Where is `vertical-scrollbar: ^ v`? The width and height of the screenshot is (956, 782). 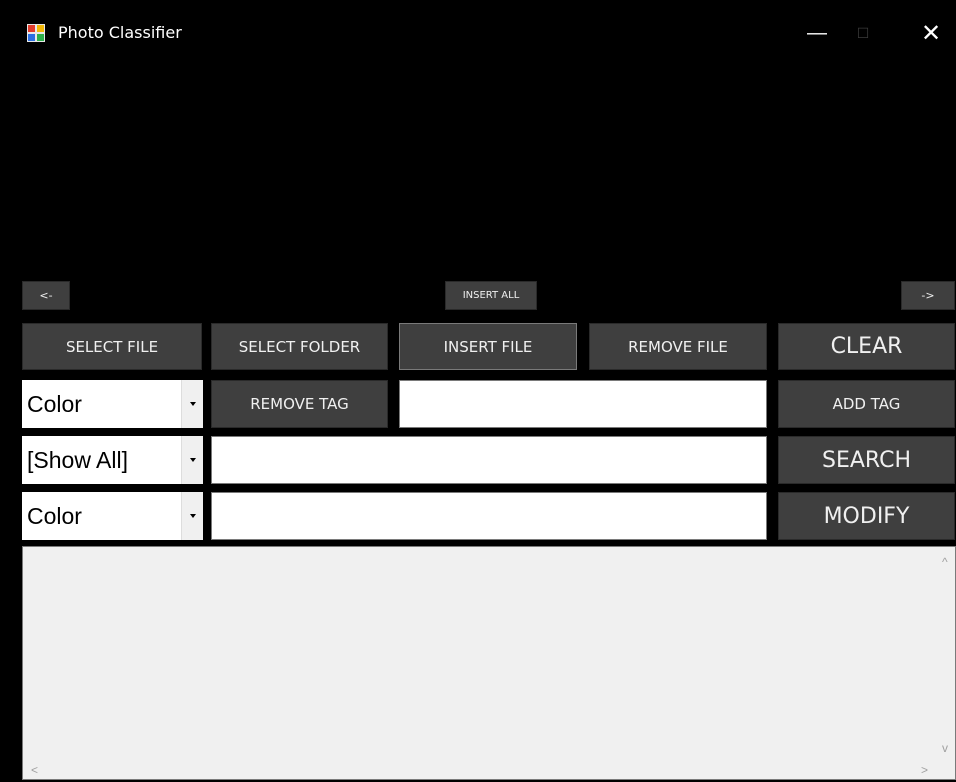 vertical-scrollbar: ^ v is located at coordinates (946, 654).